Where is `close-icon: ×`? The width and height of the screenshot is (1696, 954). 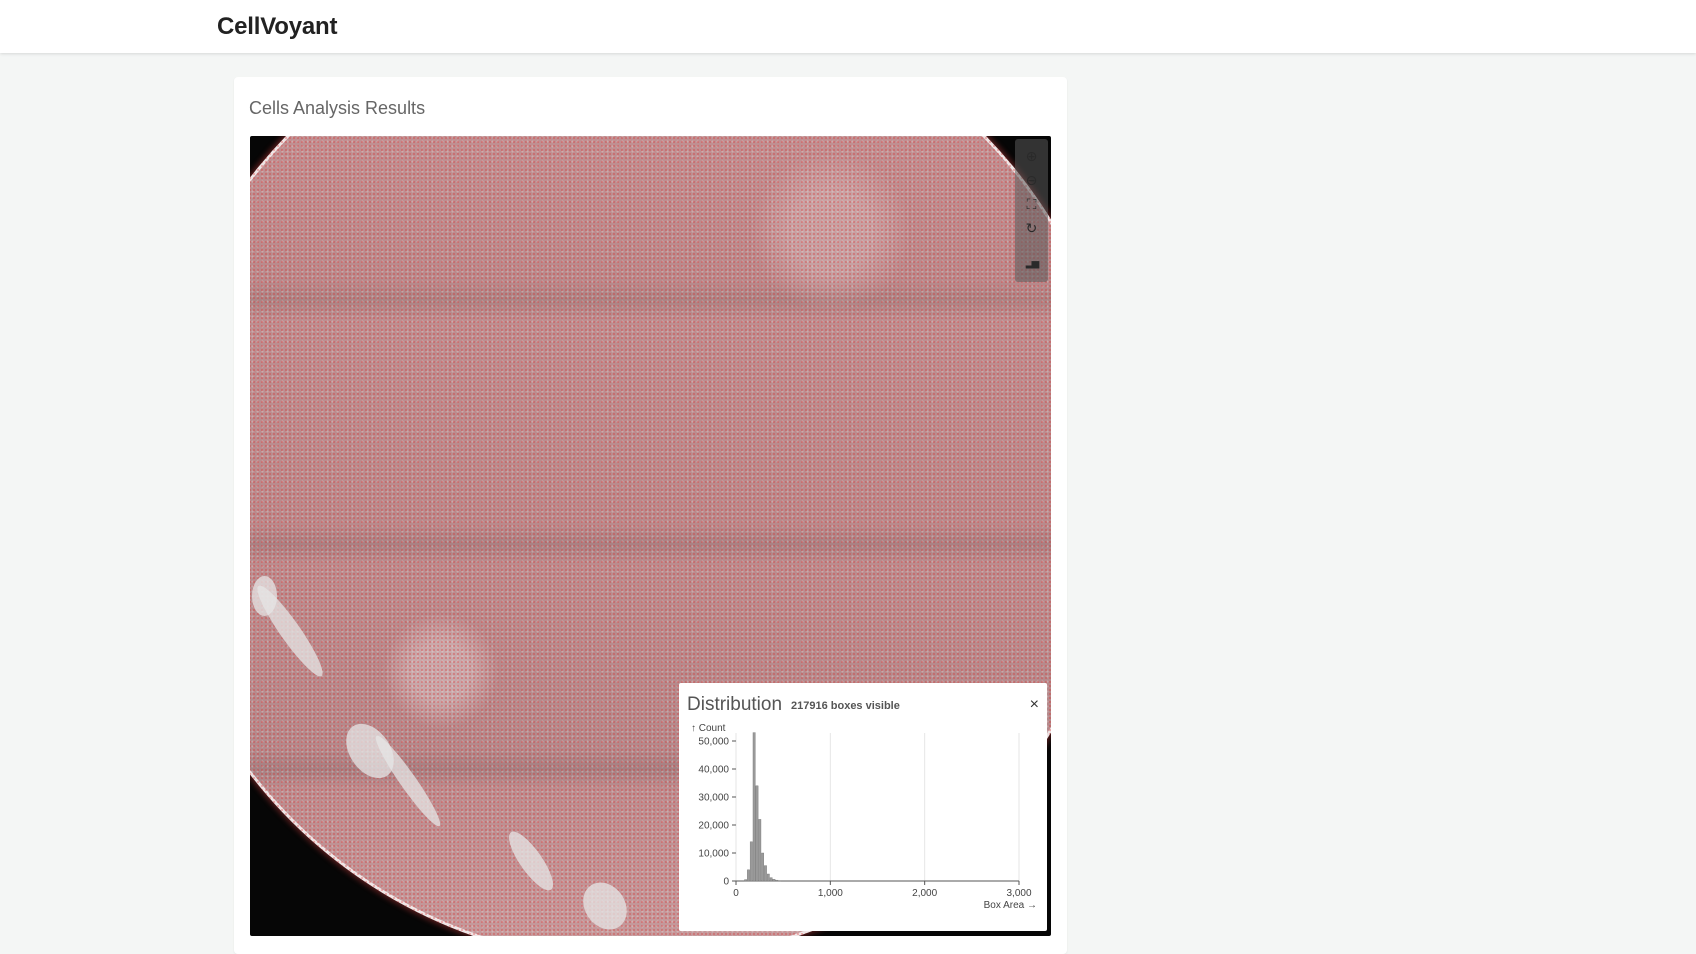 close-icon: × is located at coordinates (1034, 705).